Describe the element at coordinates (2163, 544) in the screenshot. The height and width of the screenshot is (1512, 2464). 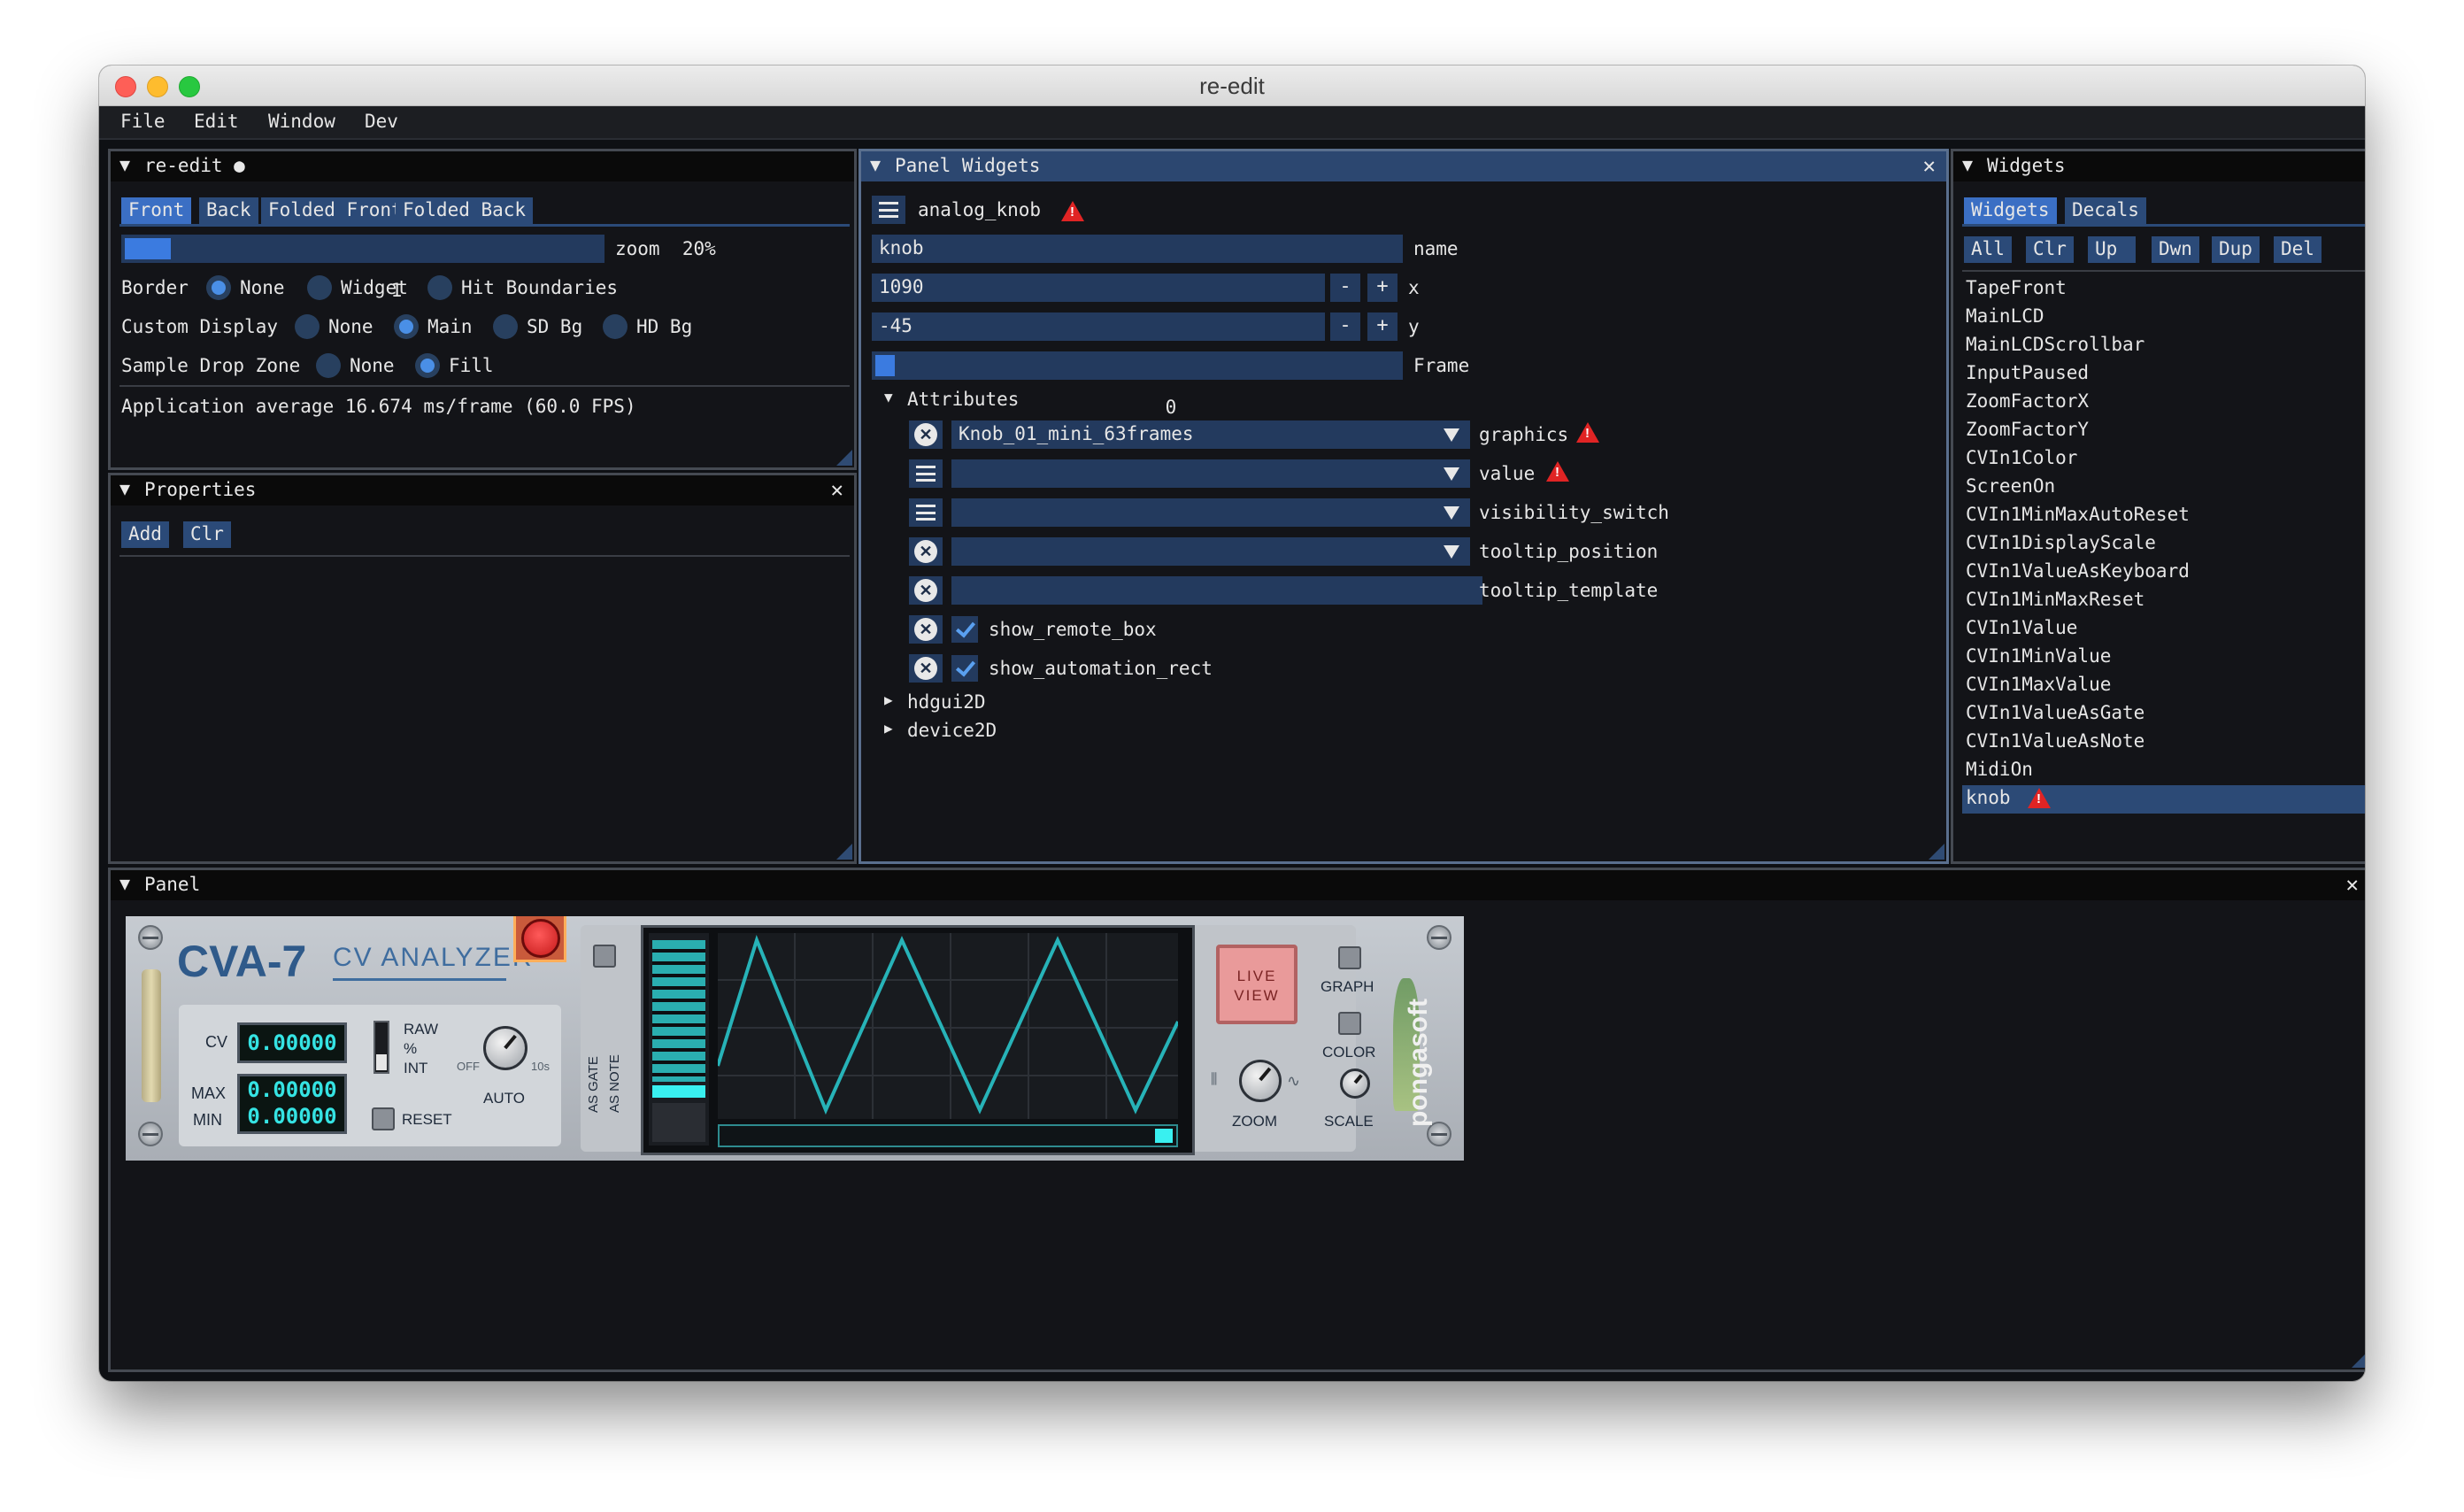
I see `widget-list-item: CVIn1DisplayScale` at that location.